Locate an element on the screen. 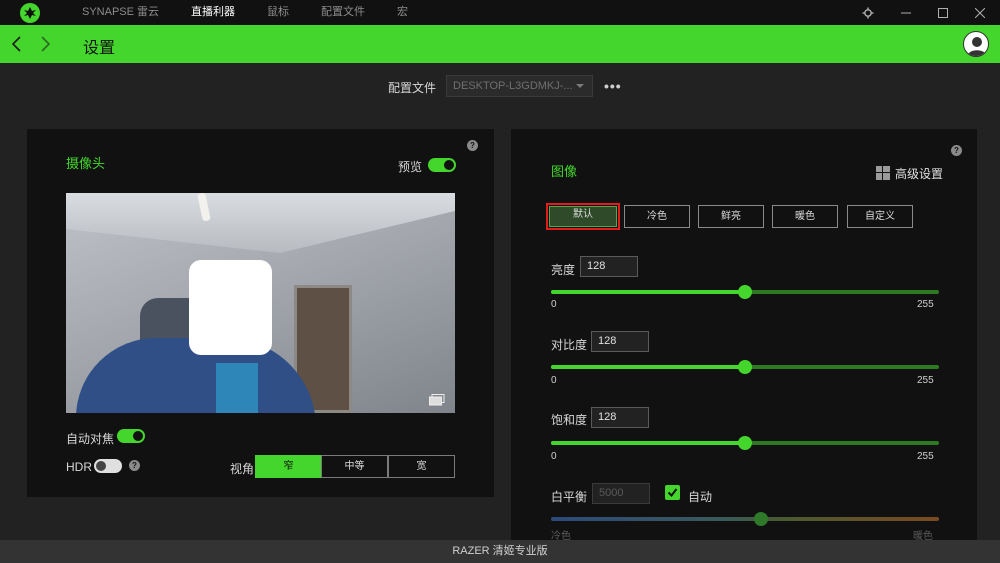 This screenshot has width=1000, height=563. razer-logo-icon is located at coordinates (30, 13).